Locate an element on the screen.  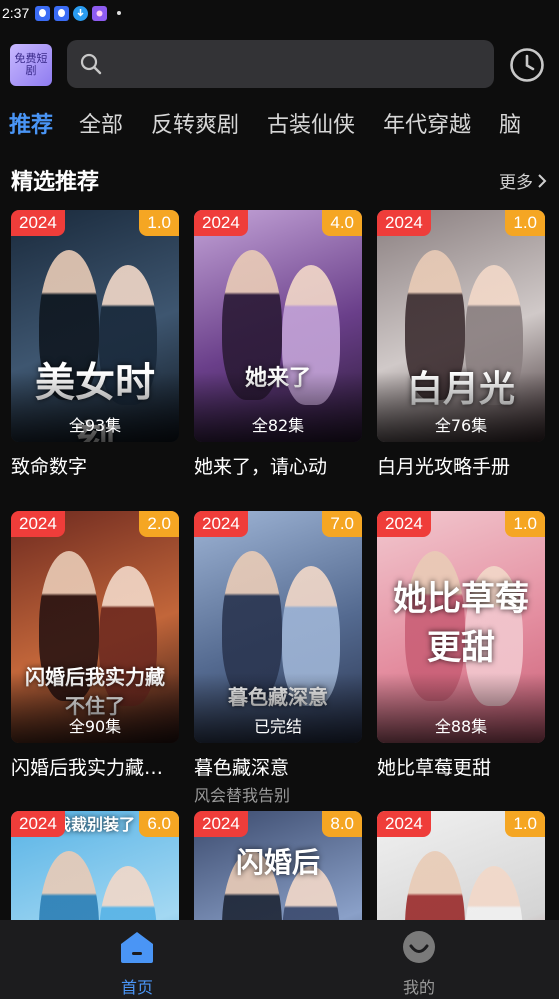
drama-card: 她比草莓更甜 2024 1.0 全88集 她比草莓更甜 is located at coordinates (461, 645).